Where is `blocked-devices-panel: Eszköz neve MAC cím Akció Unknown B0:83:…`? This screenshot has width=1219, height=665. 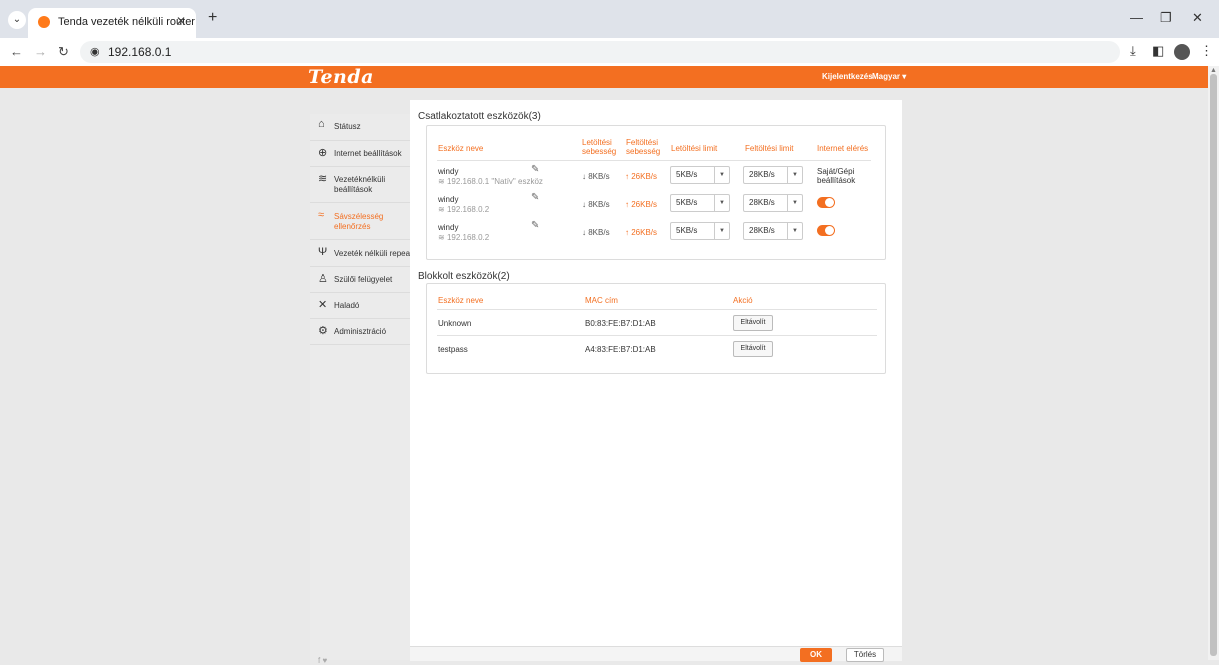 blocked-devices-panel: Eszköz neve MAC cím Akció Unknown B0:83:… is located at coordinates (656, 328).